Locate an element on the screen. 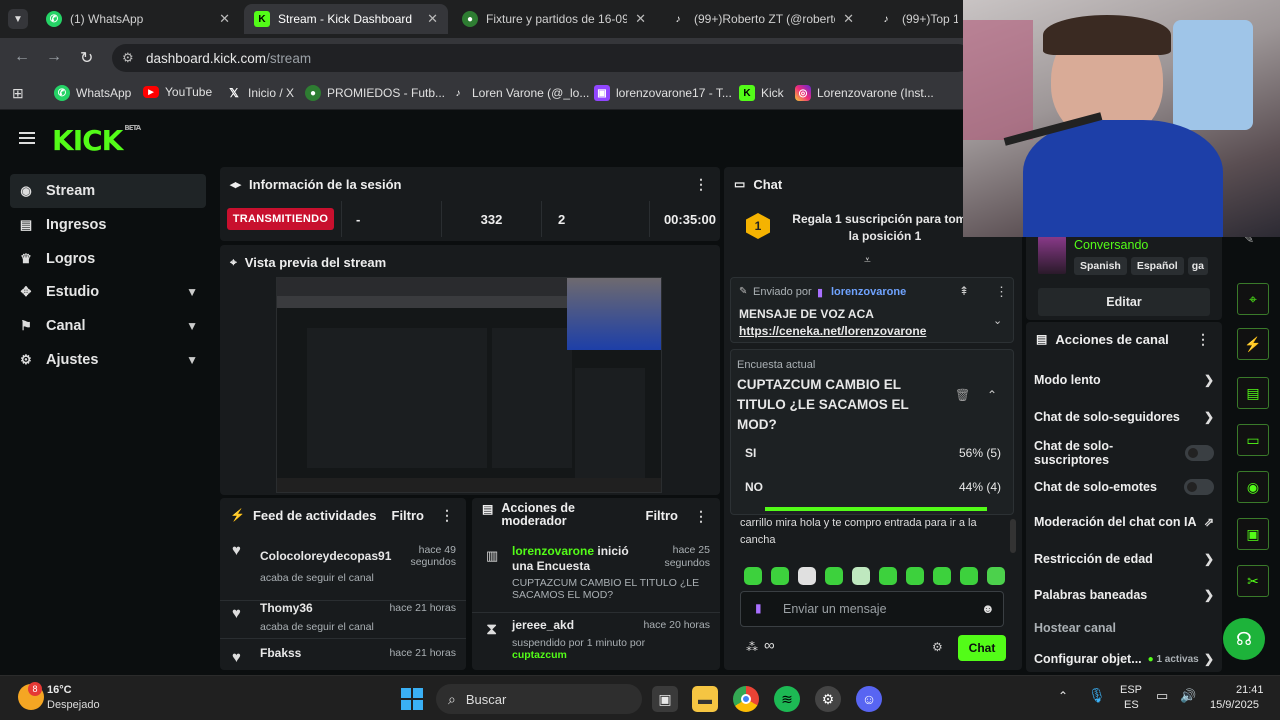 The width and height of the screenshot is (1280, 720). tab-promiedos: ● Fixture y partidos de 16-09-2 ✕ is located at coordinates (554, 19).